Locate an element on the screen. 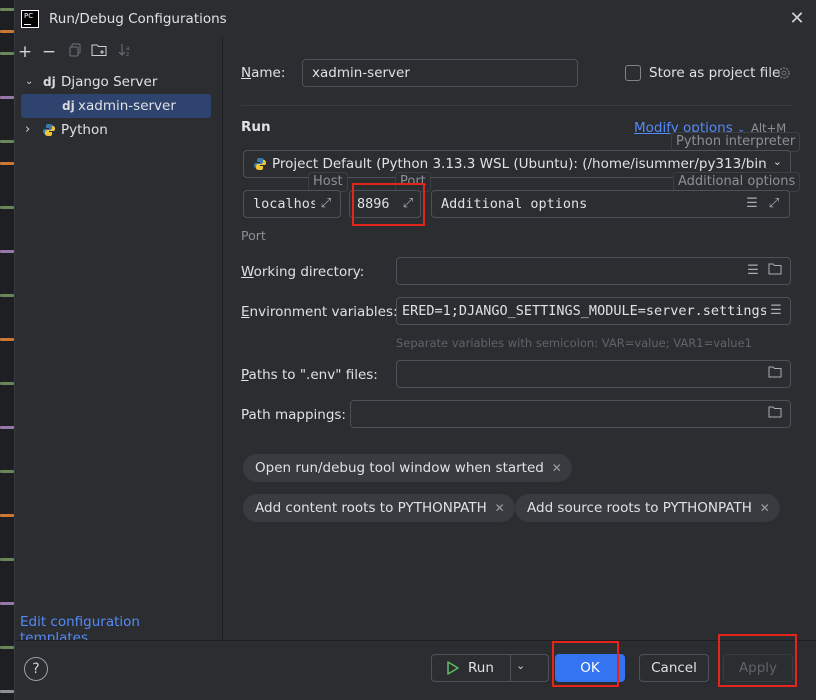 The height and width of the screenshot is (700, 816). run-split-button: Run ⌄ is located at coordinates (490, 668).